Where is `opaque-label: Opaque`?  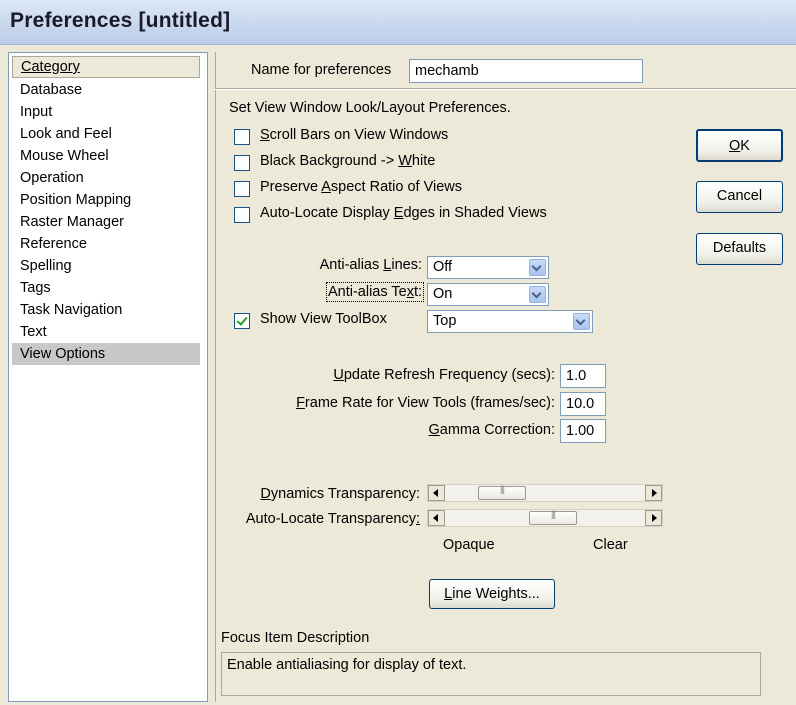
opaque-label: Opaque is located at coordinates (469, 545).